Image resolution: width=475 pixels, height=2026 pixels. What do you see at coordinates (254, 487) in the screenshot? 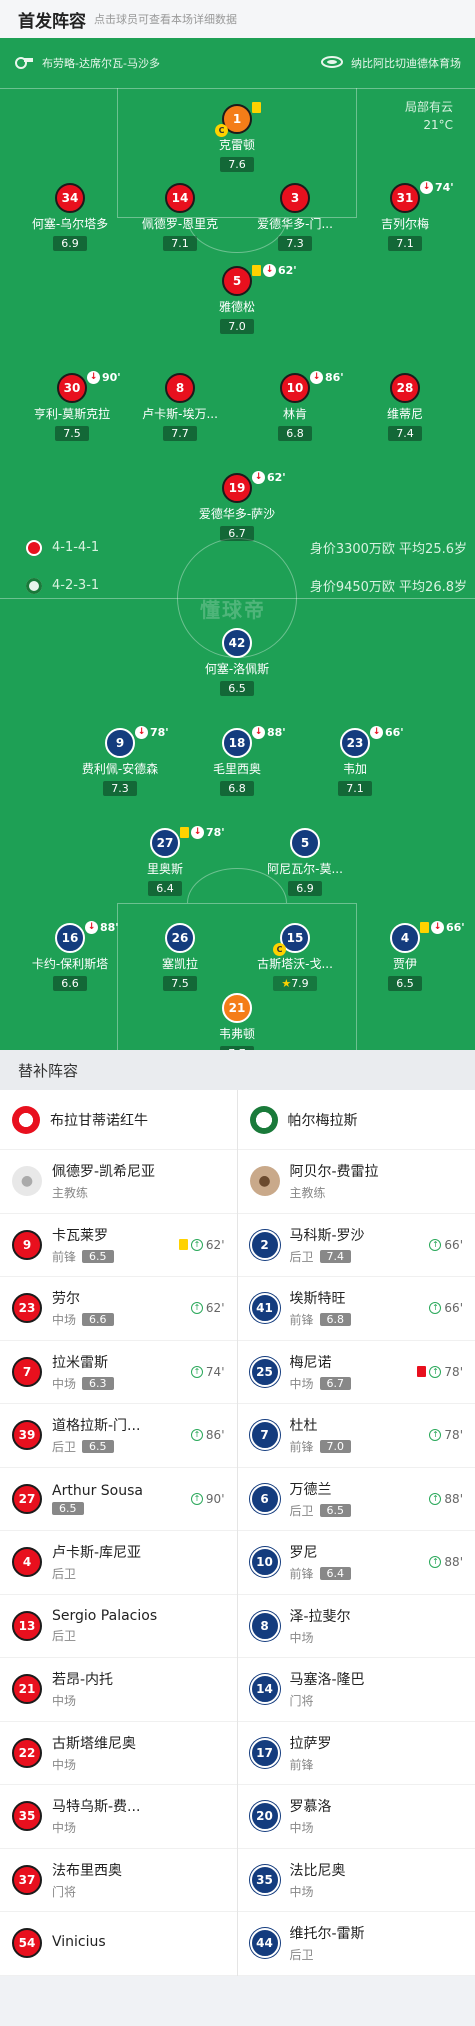
I see `jersey-number: 19 ↓ 62'` at bounding box center [254, 487].